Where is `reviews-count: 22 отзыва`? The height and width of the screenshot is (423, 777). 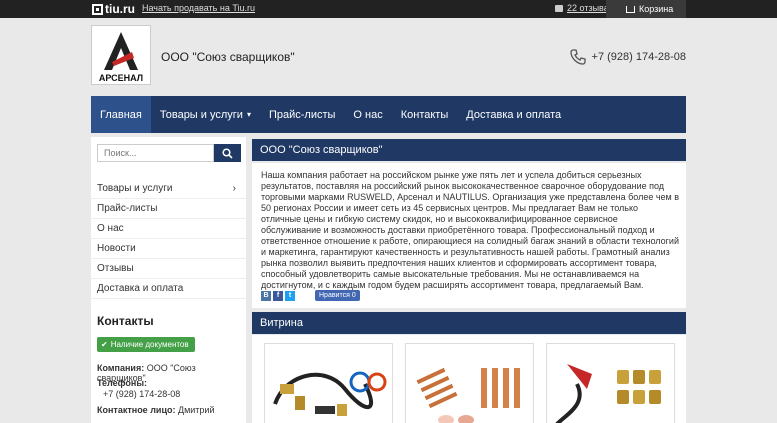
reviews-count: 22 отзыва is located at coordinates (588, 8).